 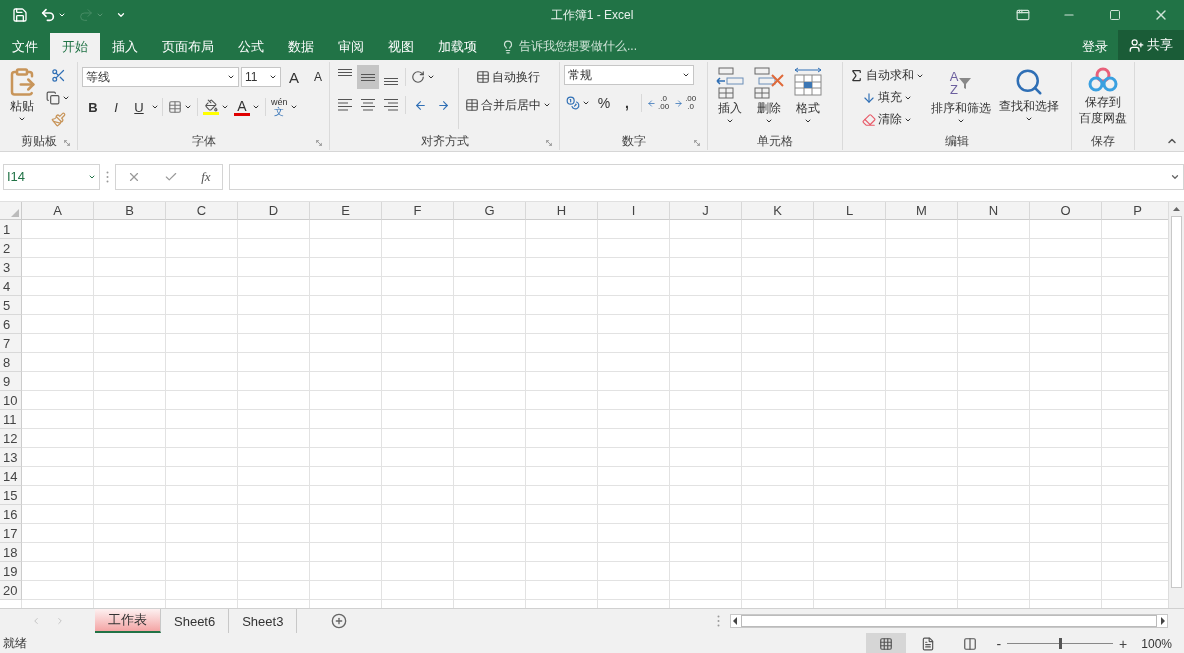 I want to click on scroll-up-icon, so click(x=1176, y=209).